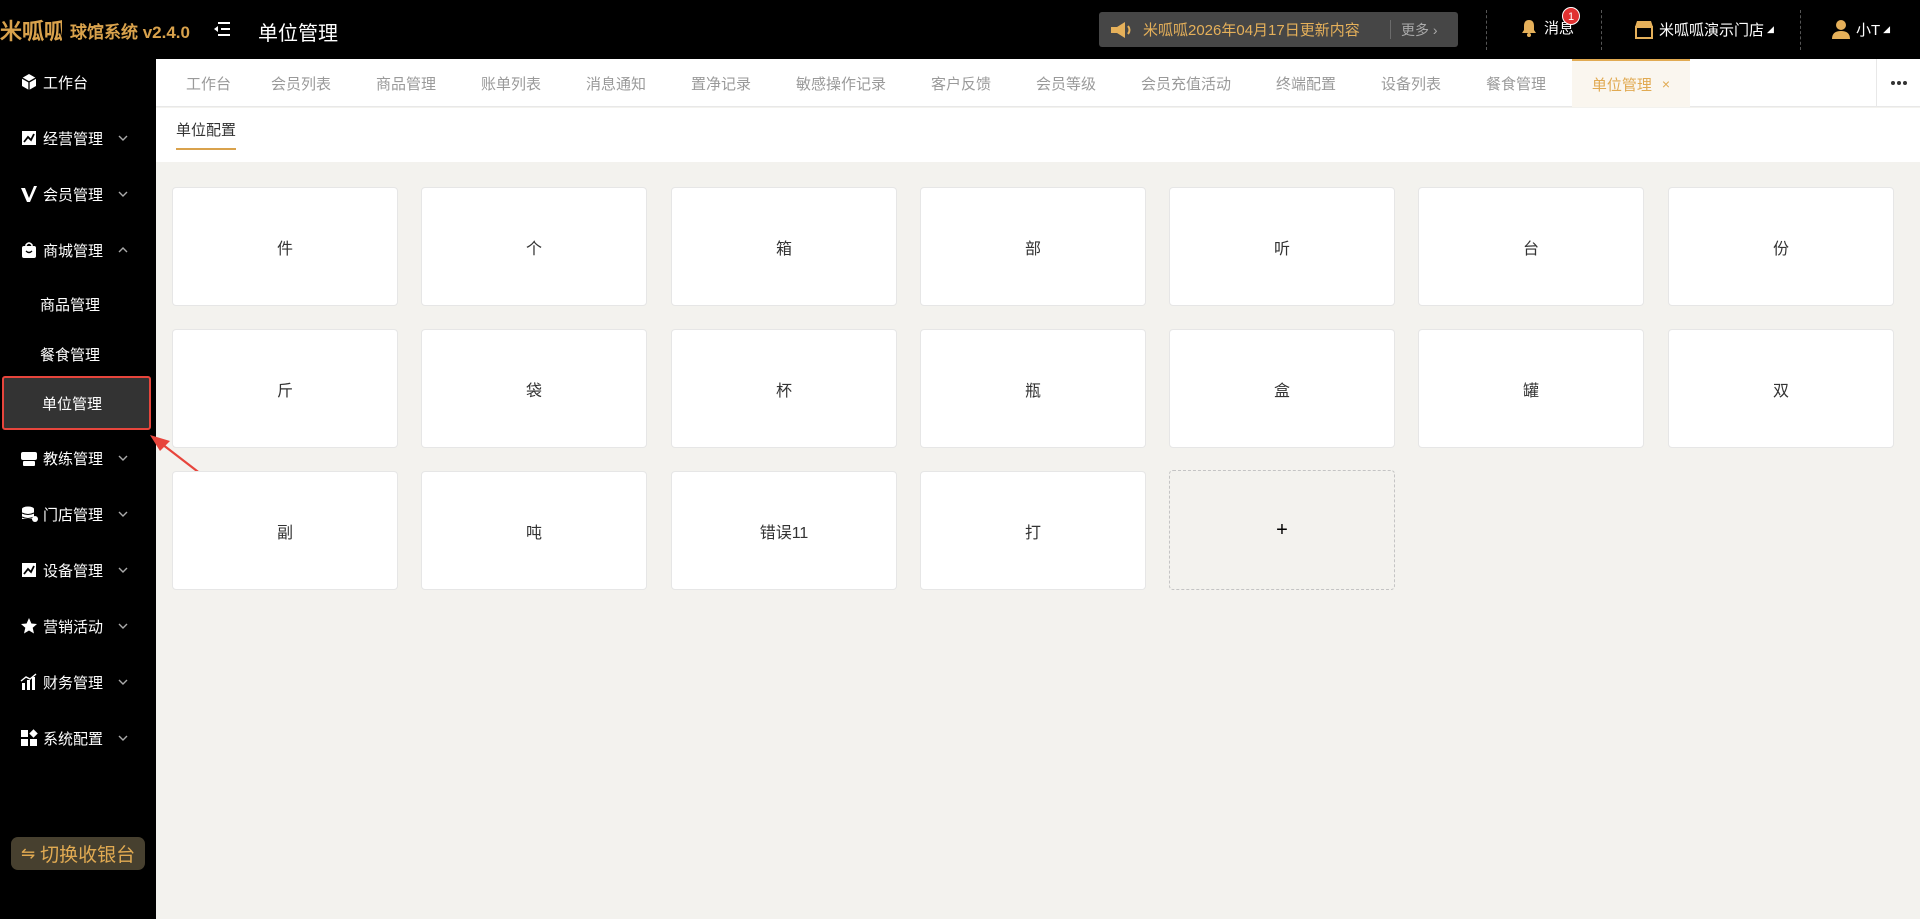 Image resolution: width=1920 pixels, height=919 pixels. What do you see at coordinates (78, 250) in the screenshot?
I see `sidebar-item-mall: 商城管理` at bounding box center [78, 250].